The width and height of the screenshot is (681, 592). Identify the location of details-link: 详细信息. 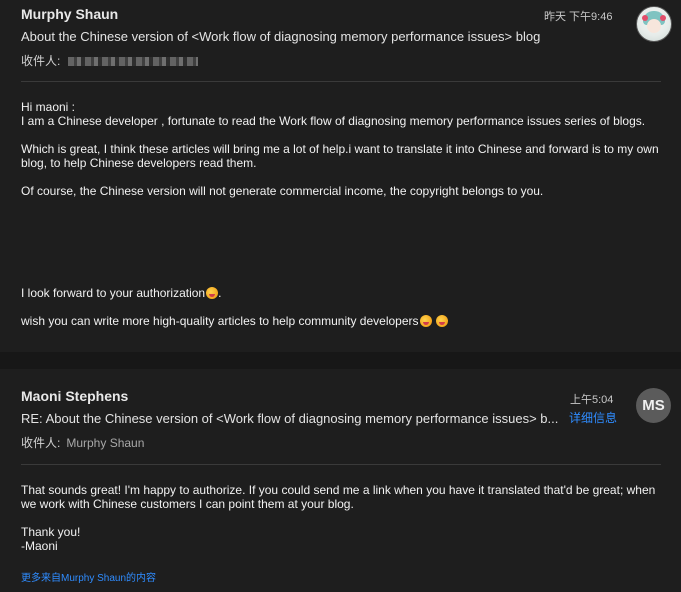
(593, 417).